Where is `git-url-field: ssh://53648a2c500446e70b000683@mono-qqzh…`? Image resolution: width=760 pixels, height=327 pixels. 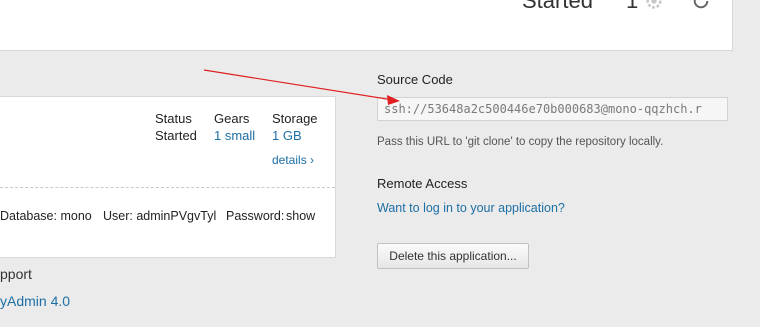 git-url-field: ssh://53648a2c500446e70b000683@mono-qqzh… is located at coordinates (552, 109).